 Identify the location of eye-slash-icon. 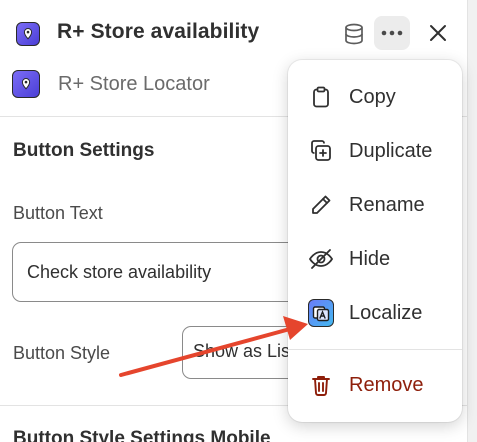
(321, 259).